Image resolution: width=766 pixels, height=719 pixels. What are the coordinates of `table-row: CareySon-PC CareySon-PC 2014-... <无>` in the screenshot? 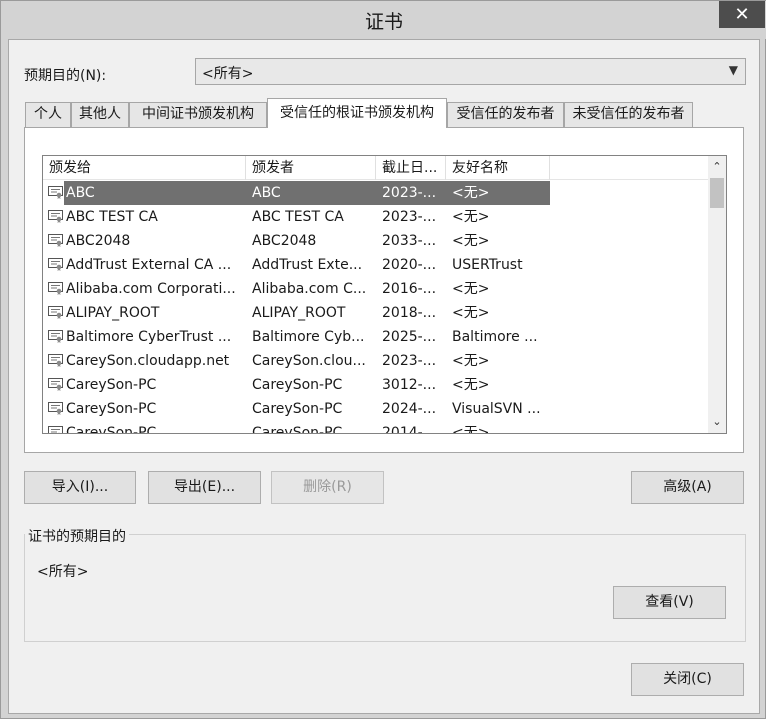 It's located at (375, 427).